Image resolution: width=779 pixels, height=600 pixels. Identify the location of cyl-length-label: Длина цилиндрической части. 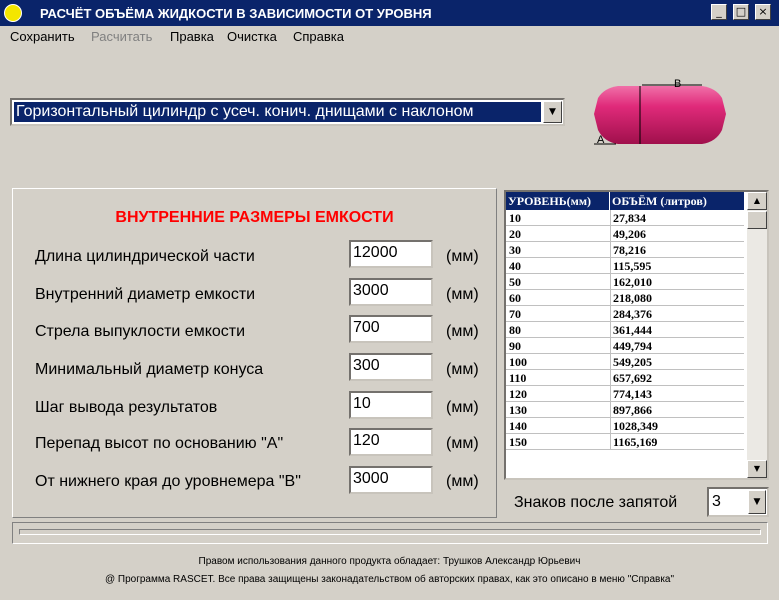
(145, 256).